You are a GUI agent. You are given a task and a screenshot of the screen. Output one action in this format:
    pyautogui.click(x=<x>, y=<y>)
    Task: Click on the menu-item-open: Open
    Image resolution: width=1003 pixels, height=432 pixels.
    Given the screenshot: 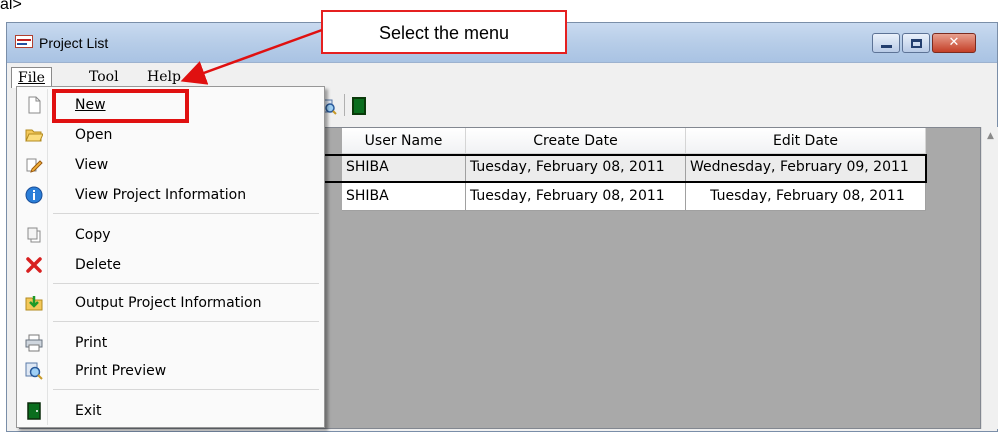 What is the action you would take?
    pyautogui.click(x=170, y=135)
    